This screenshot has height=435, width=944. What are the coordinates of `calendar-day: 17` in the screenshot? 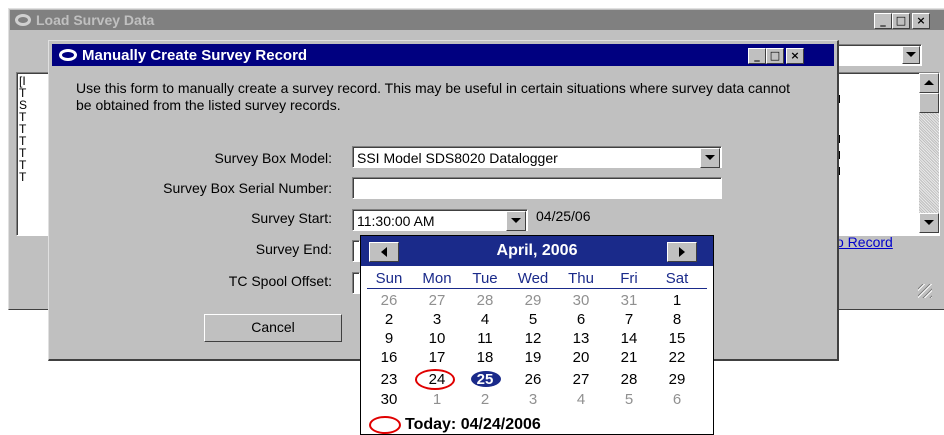 It's located at (437, 357).